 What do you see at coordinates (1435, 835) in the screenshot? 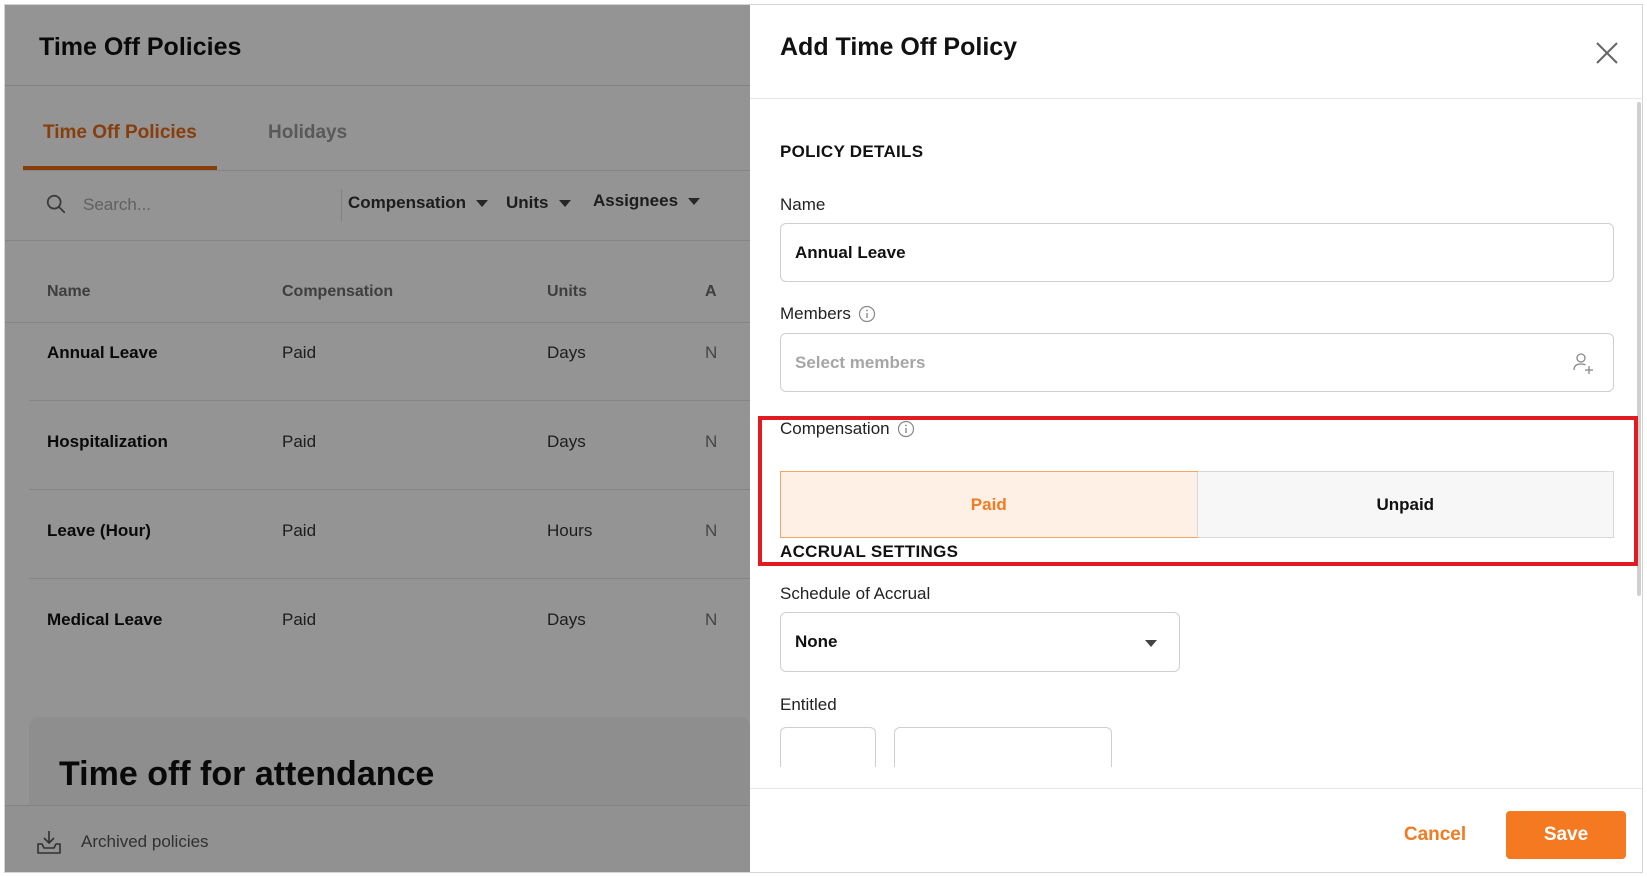
I see `cancel-button: Cancel` at bounding box center [1435, 835].